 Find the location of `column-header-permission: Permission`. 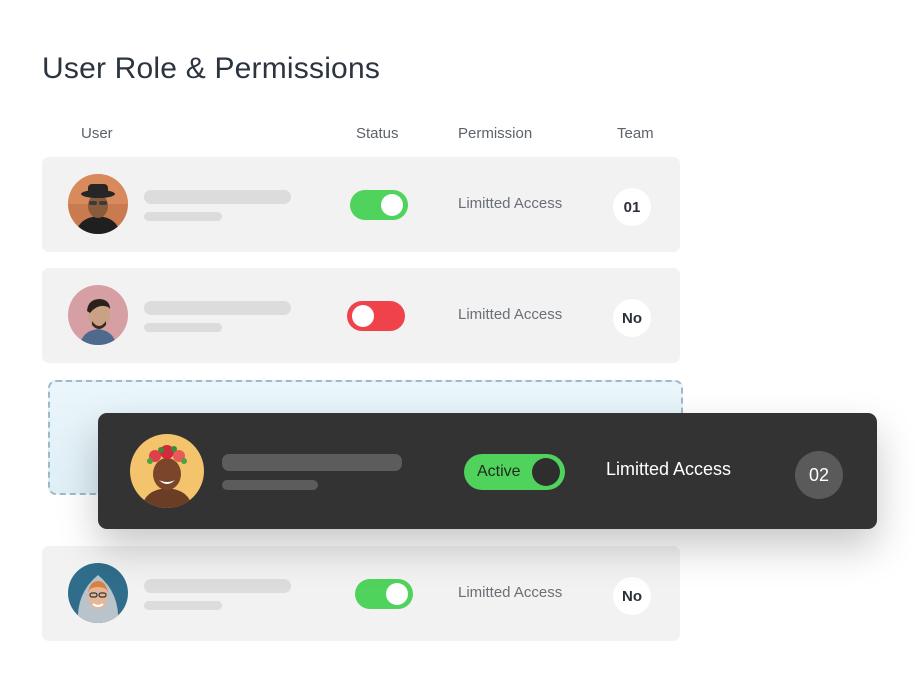

column-header-permission: Permission is located at coordinates (495, 133).